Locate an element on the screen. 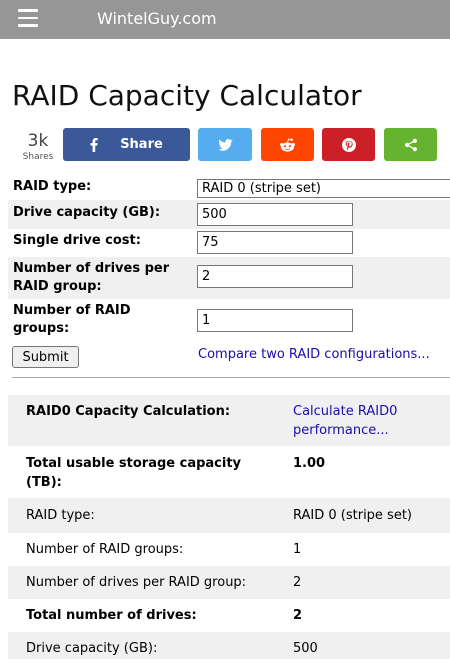 This screenshot has height=659, width=450. results-heading: RAID0 Capacity Calculation: is located at coordinates (128, 411).